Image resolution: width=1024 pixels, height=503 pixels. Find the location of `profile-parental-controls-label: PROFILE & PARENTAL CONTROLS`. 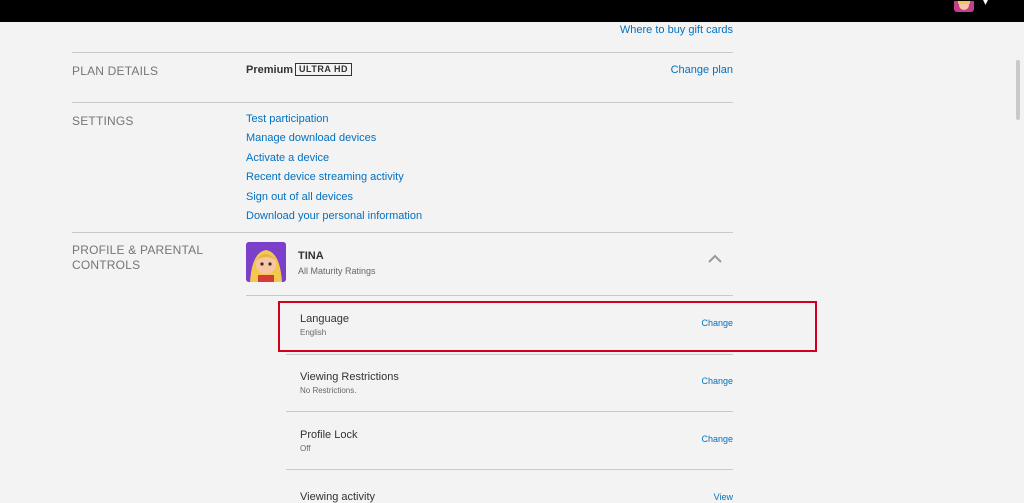

profile-parental-controls-label: PROFILE & PARENTAL CONTROLS is located at coordinates (152, 258).